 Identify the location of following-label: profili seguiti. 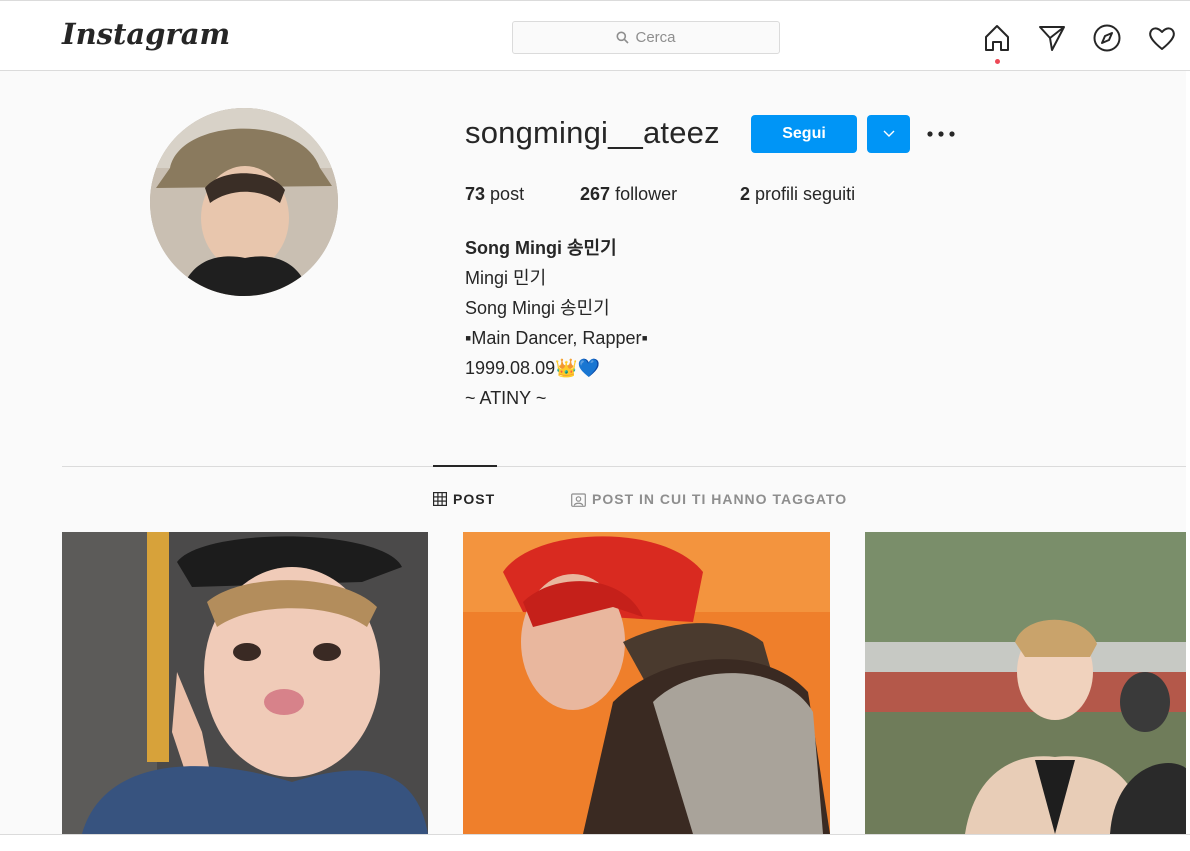
(805, 194).